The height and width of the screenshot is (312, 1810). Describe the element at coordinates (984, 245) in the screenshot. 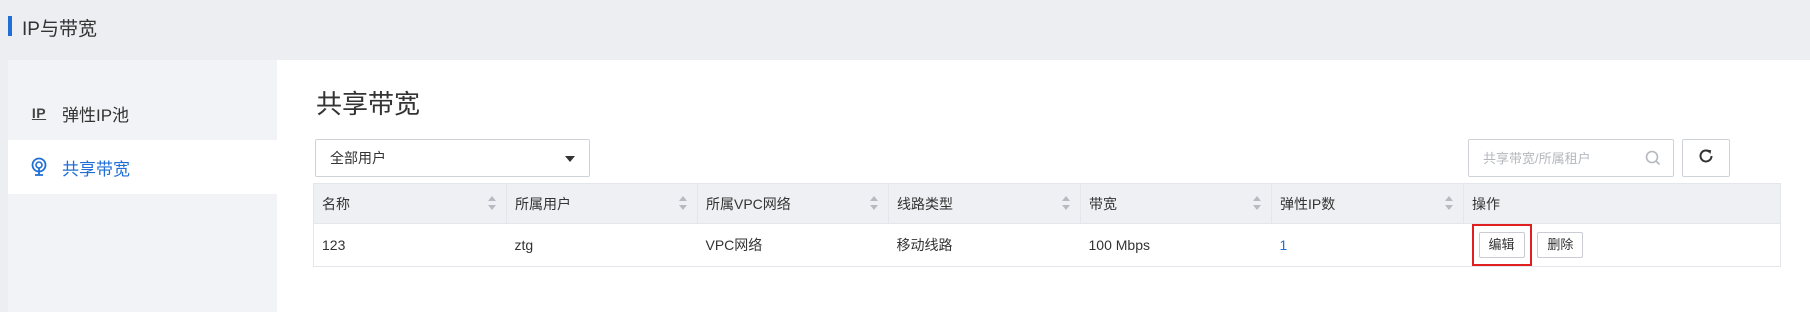

I see `cell-line-type: 移动线路` at that location.